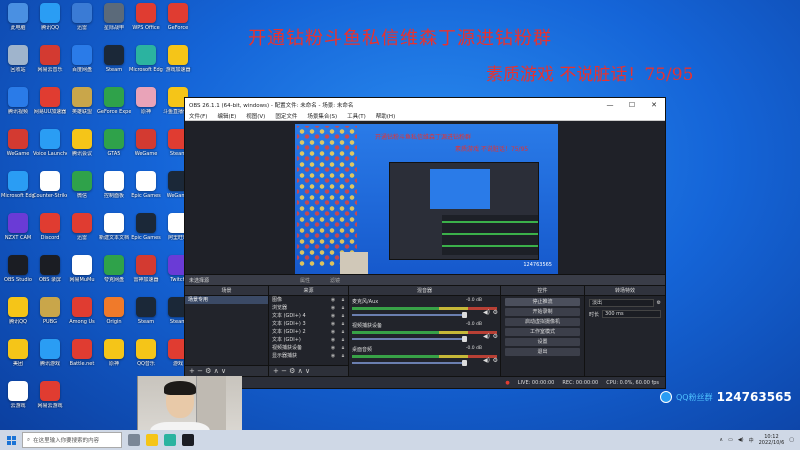  What do you see at coordinates (18, 24) in the screenshot?
I see `desktop-icon: 此电脑` at bounding box center [18, 24].